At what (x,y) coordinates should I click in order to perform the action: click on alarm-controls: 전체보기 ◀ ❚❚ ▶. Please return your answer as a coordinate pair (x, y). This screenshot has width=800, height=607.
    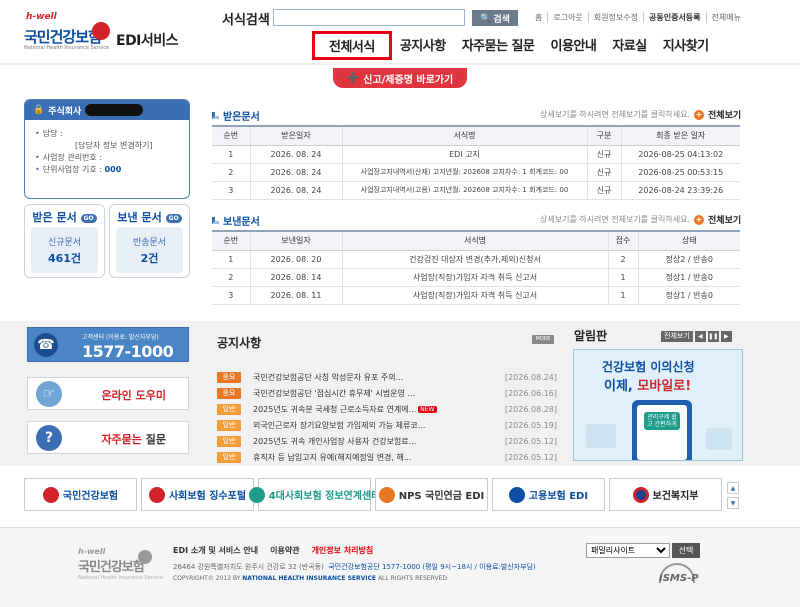
    Looking at the image, I should click on (696, 336).